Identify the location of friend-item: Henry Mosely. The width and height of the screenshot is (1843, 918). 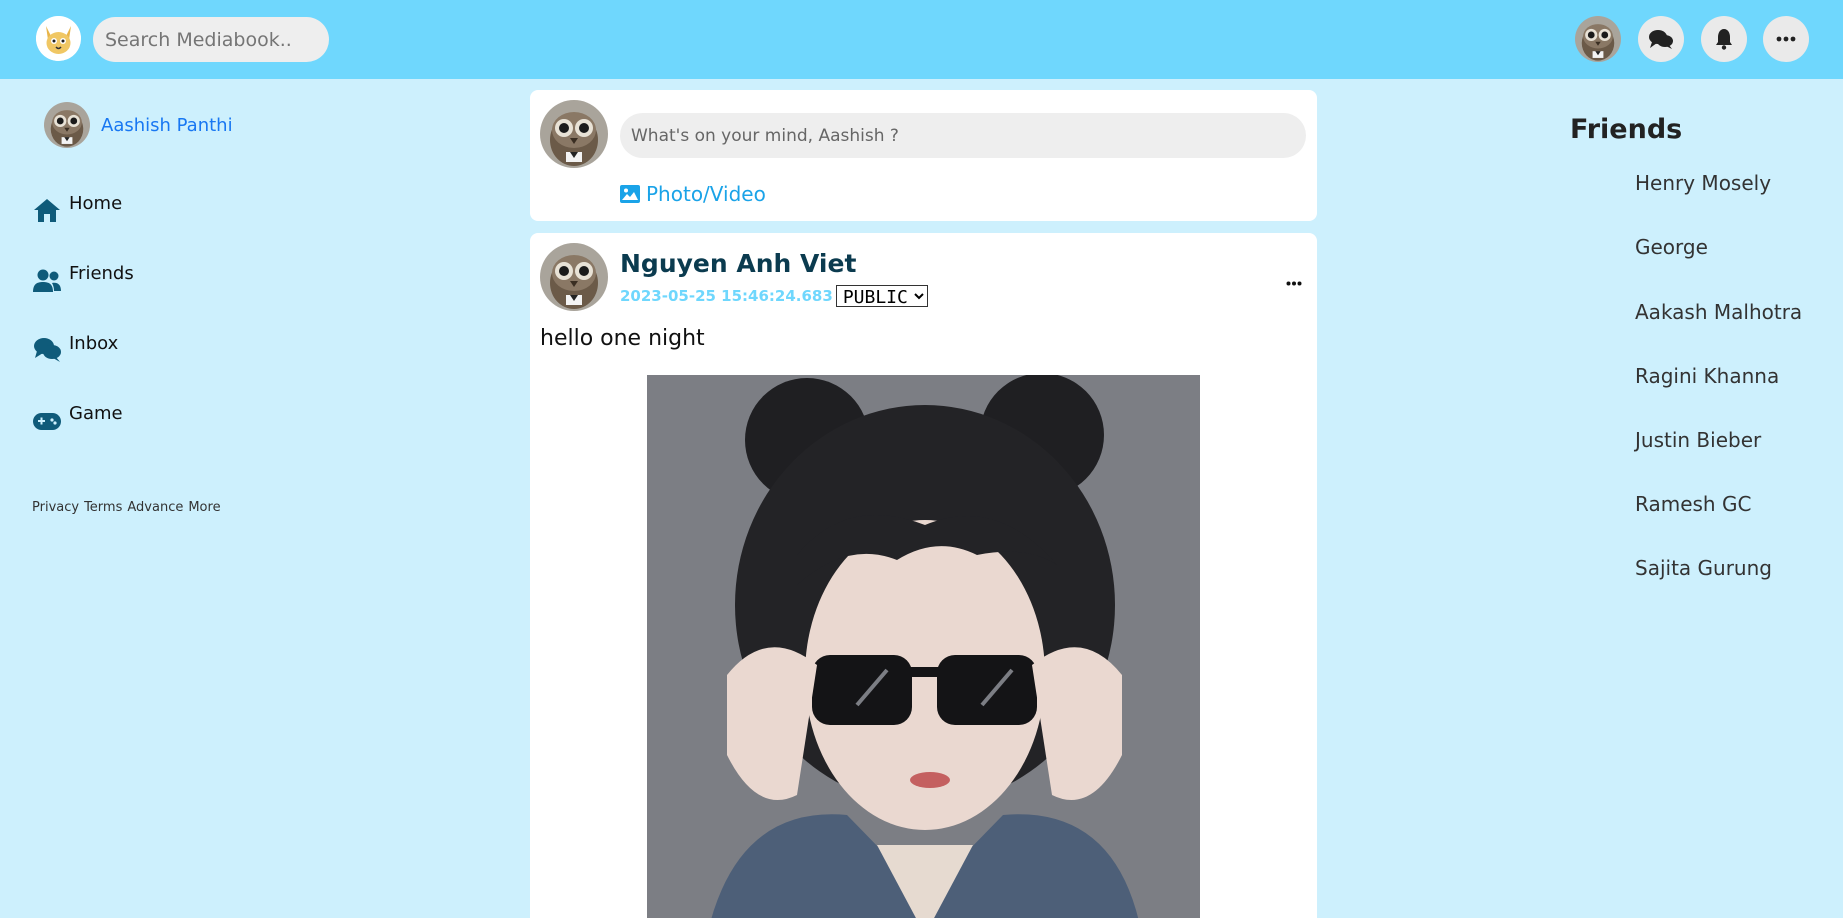
(1703, 183).